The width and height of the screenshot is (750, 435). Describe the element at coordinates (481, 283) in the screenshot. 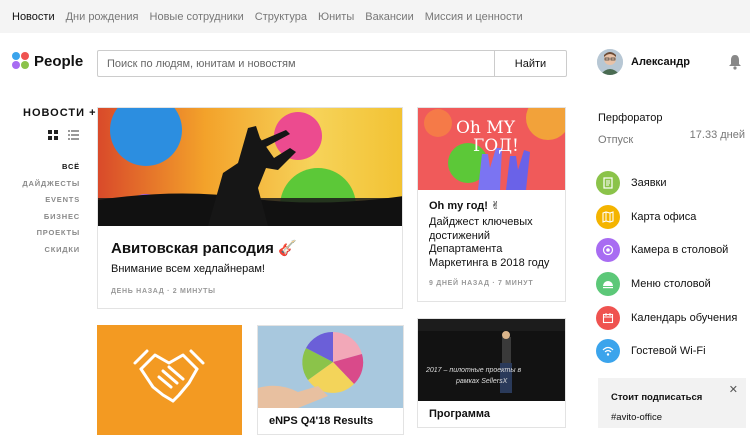

I see `card-meta: 9 ДНЕЙ НАЗАД · 7 МИНУТ` at that location.